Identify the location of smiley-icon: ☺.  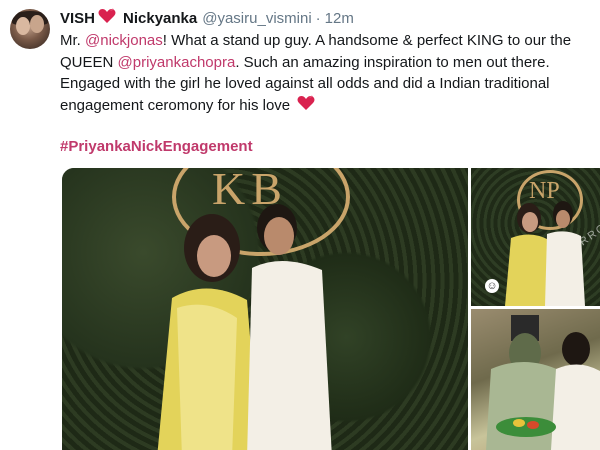
(492, 286).